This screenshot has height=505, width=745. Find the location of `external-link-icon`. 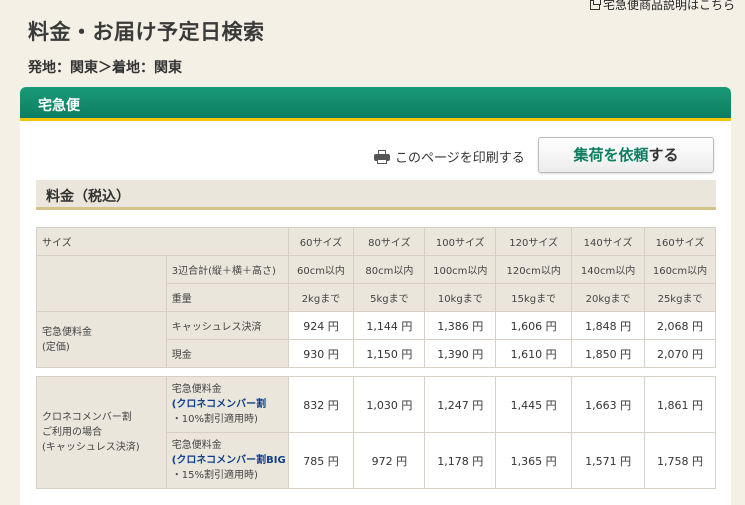

external-link-icon is located at coordinates (595, 5).